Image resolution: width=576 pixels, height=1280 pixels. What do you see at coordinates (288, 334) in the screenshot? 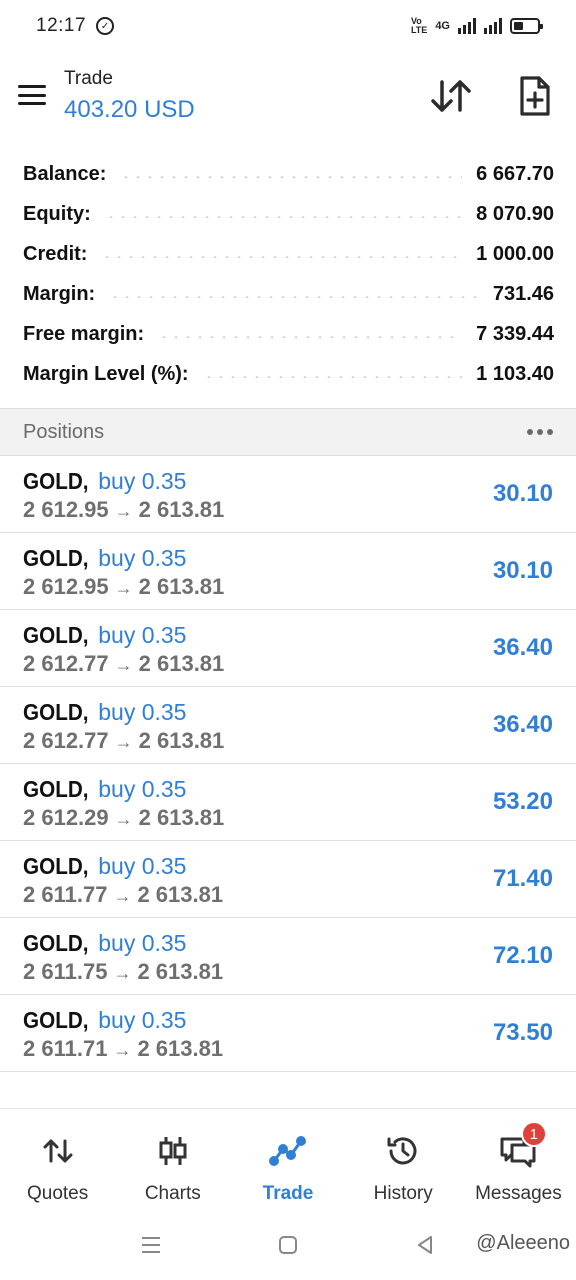
I see `summary-row-free-margin: Free margin: 7 339.44` at bounding box center [288, 334].